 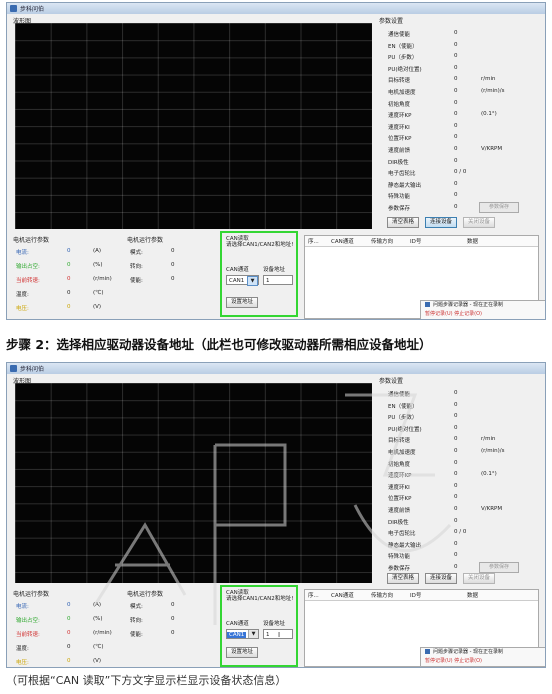 I want to click on can-channel-label: CAN通道, so click(x=237, y=270).